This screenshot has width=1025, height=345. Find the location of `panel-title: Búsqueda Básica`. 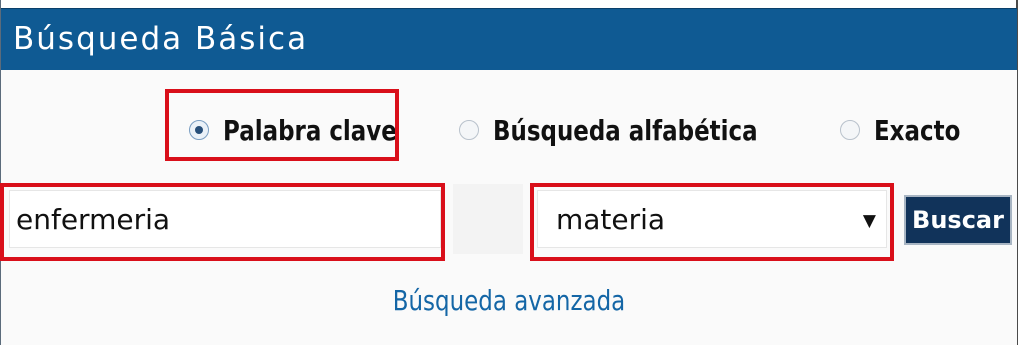

panel-title: Búsqueda Básica is located at coordinates (161, 39).